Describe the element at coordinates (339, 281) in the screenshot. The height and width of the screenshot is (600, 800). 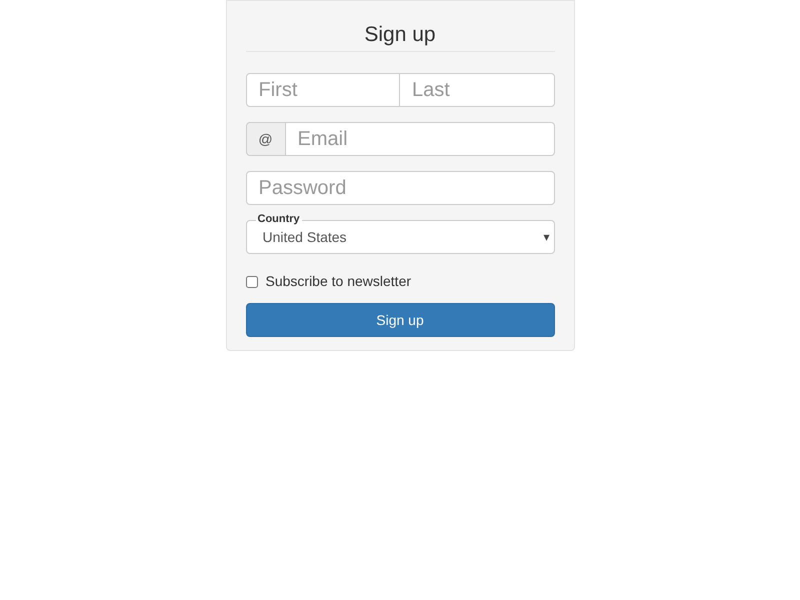
I see `newsletter-label: Subscribe to newsletter` at that location.